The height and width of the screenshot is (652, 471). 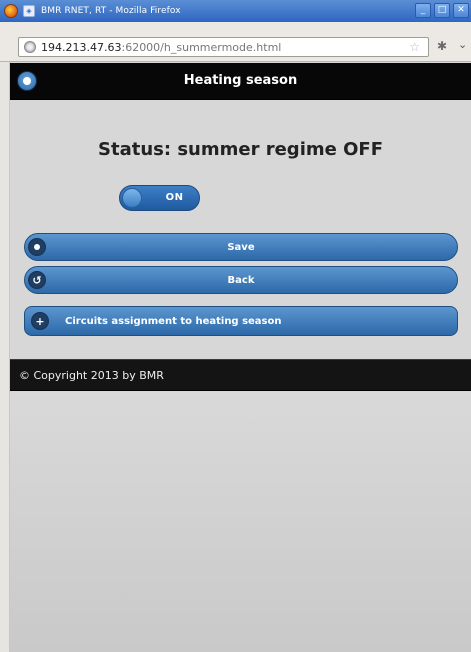 What do you see at coordinates (40, 321) in the screenshot?
I see `plus-icon: +` at bounding box center [40, 321].